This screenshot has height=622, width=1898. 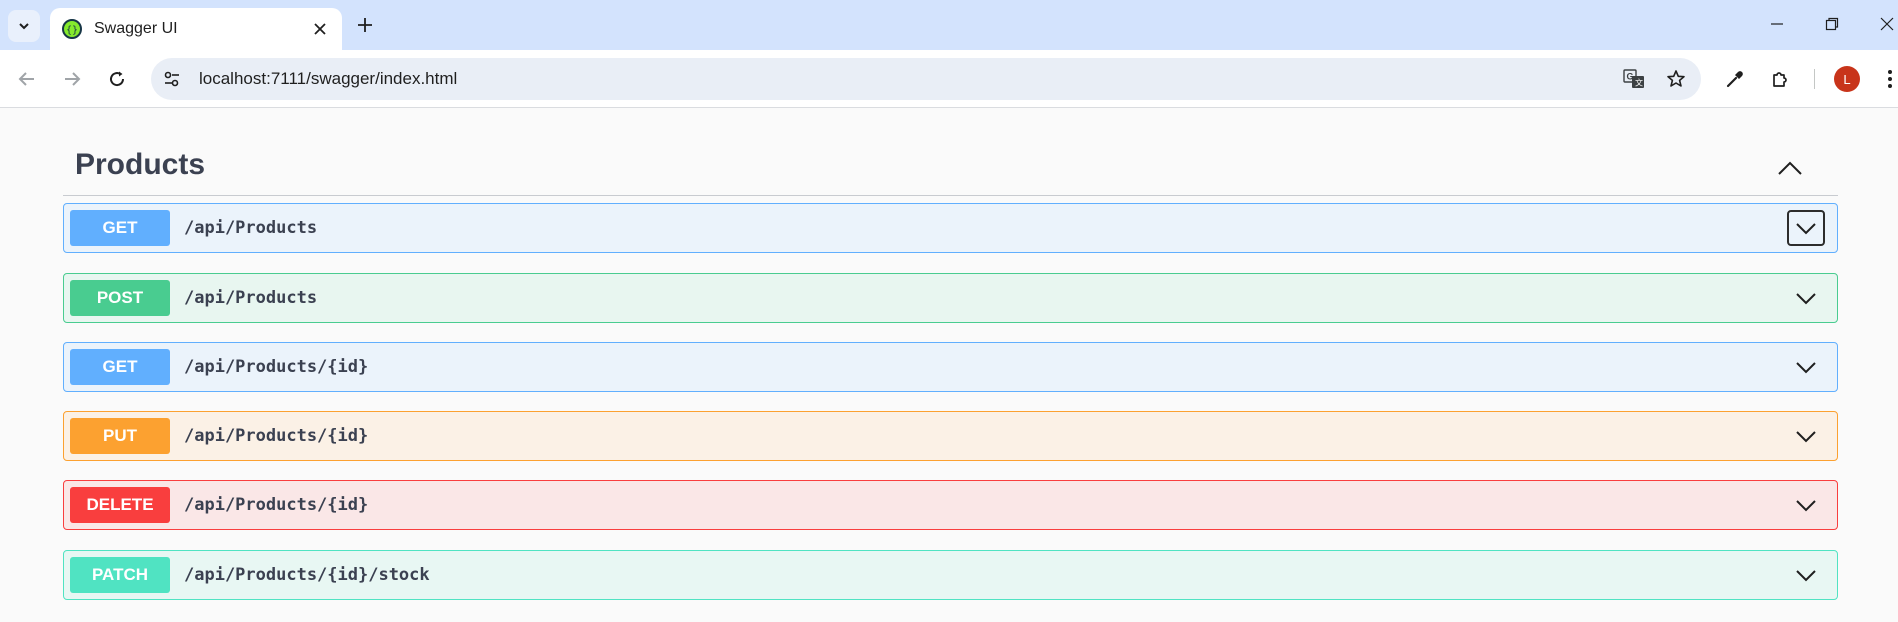 I want to click on operation-post-products: POST /api/Products, so click(x=950, y=298).